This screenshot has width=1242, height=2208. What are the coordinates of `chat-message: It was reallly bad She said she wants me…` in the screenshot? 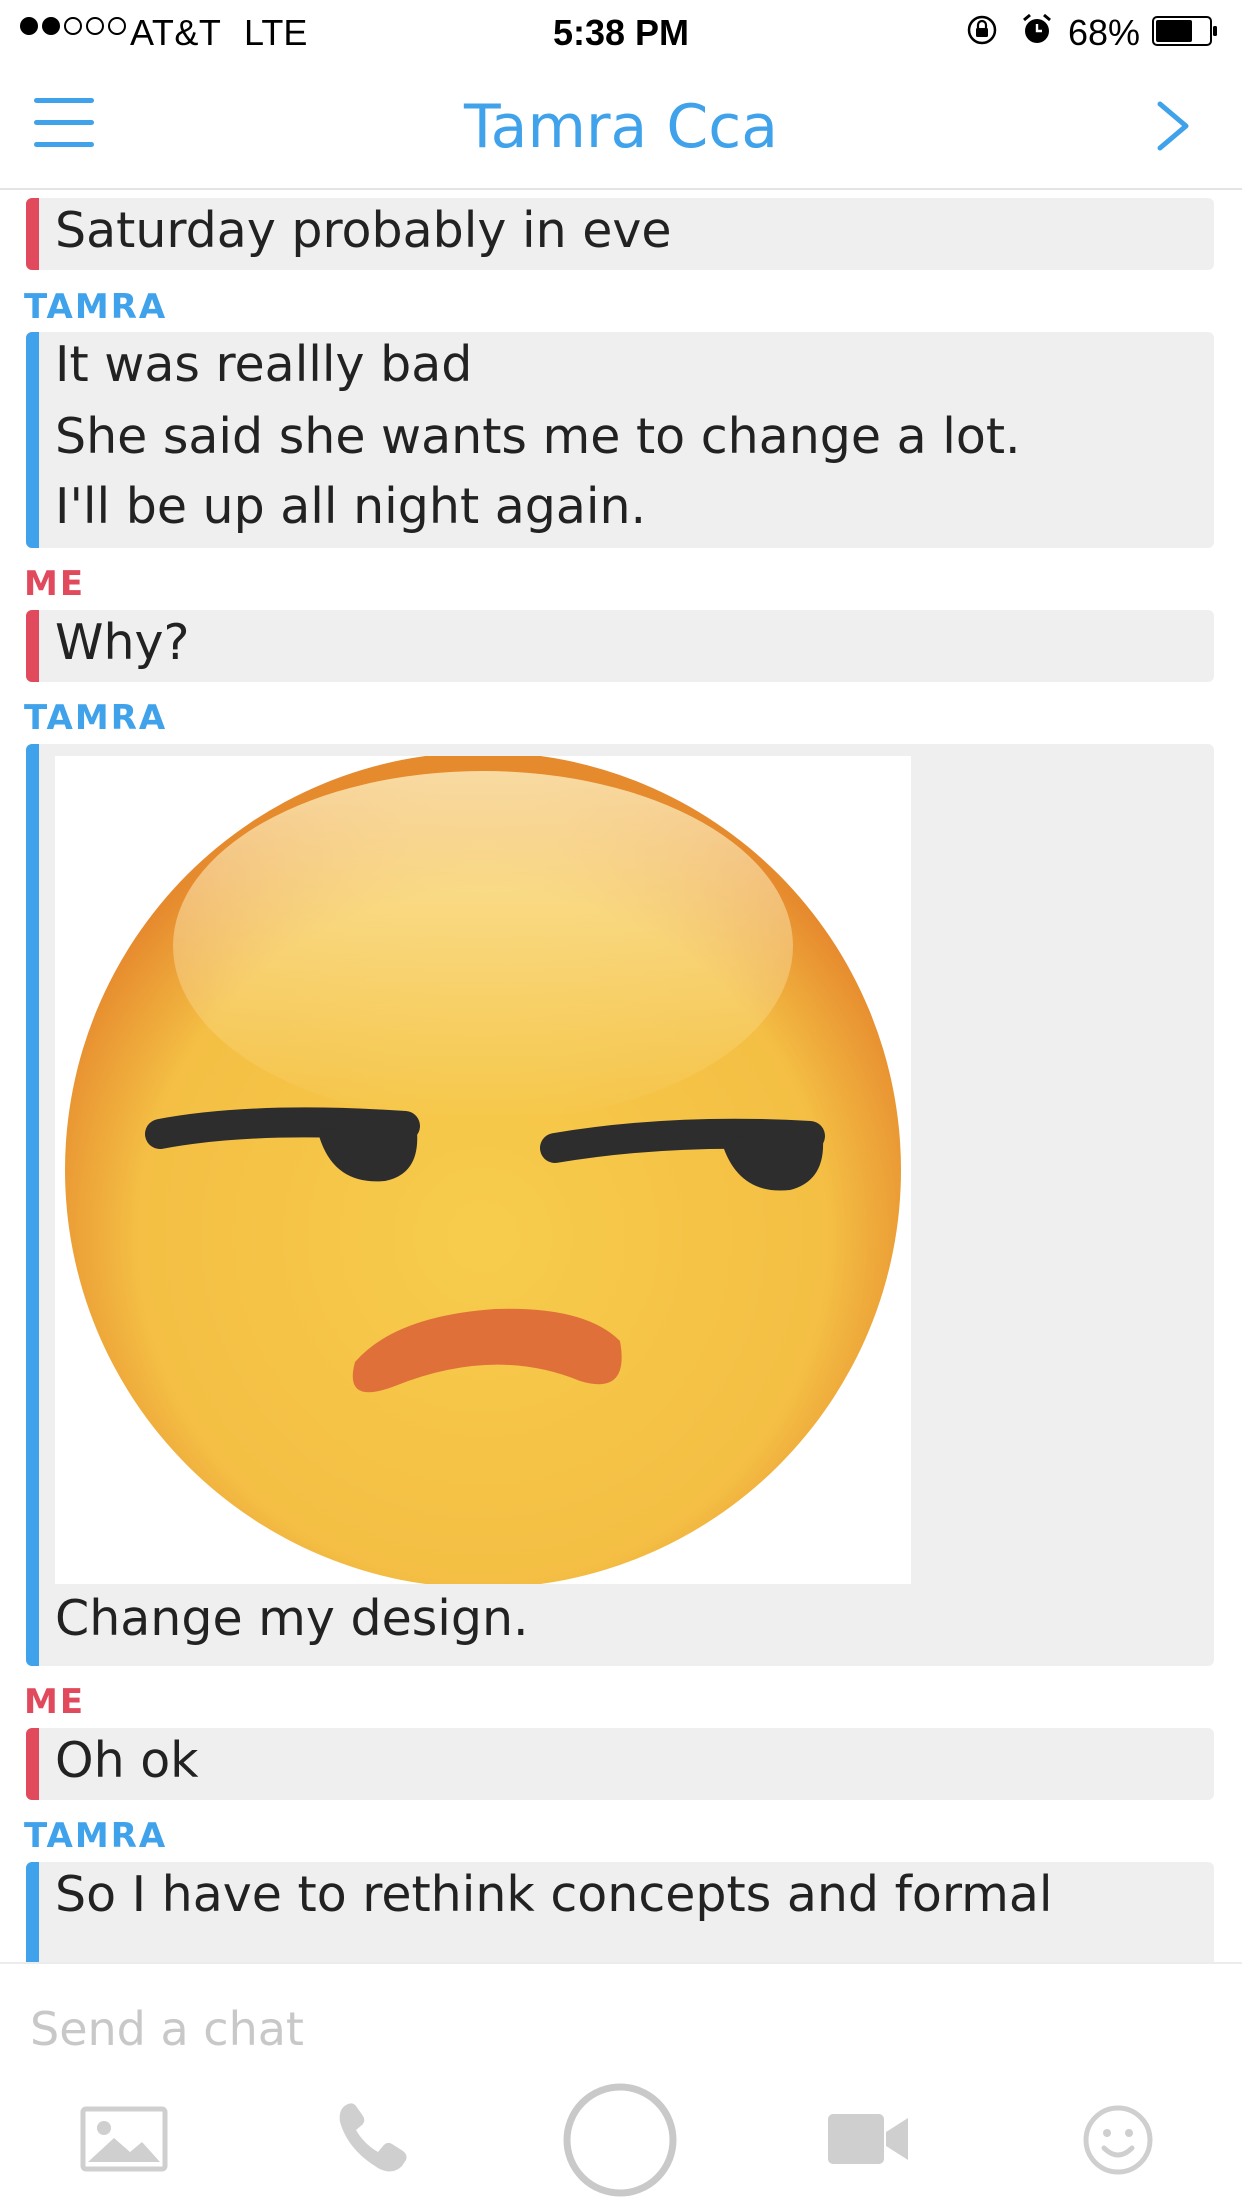 It's located at (620, 440).